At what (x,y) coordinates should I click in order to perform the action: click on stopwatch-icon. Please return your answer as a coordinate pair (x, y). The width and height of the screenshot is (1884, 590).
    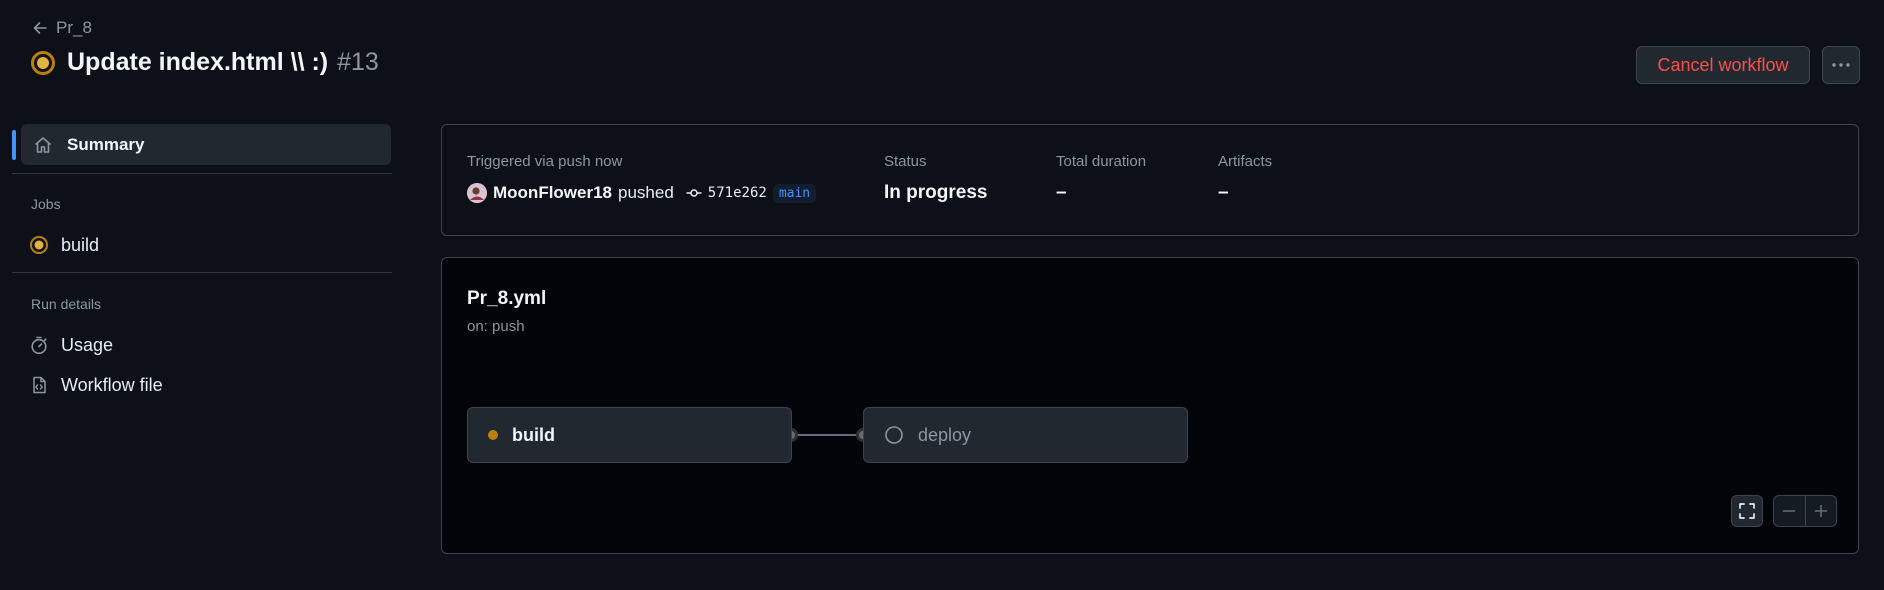
    Looking at the image, I should click on (39, 345).